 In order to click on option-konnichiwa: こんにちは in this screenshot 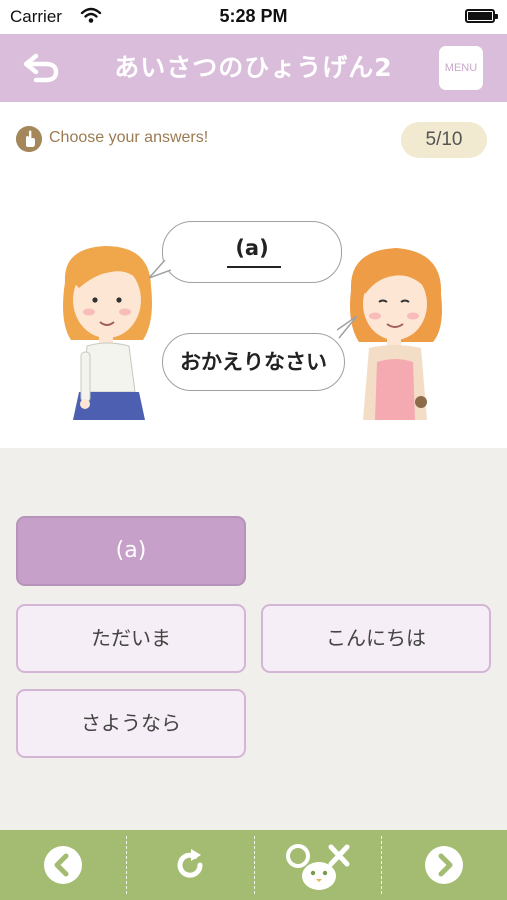, I will do `click(376, 638)`.